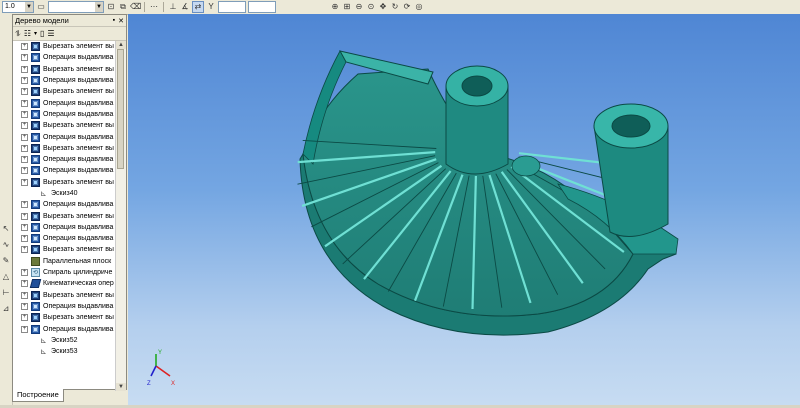 Image resolution: width=800 pixels, height=408 pixels. What do you see at coordinates (27, 33) in the screenshot?
I see `tree-structure-icon: ☷` at bounding box center [27, 33].